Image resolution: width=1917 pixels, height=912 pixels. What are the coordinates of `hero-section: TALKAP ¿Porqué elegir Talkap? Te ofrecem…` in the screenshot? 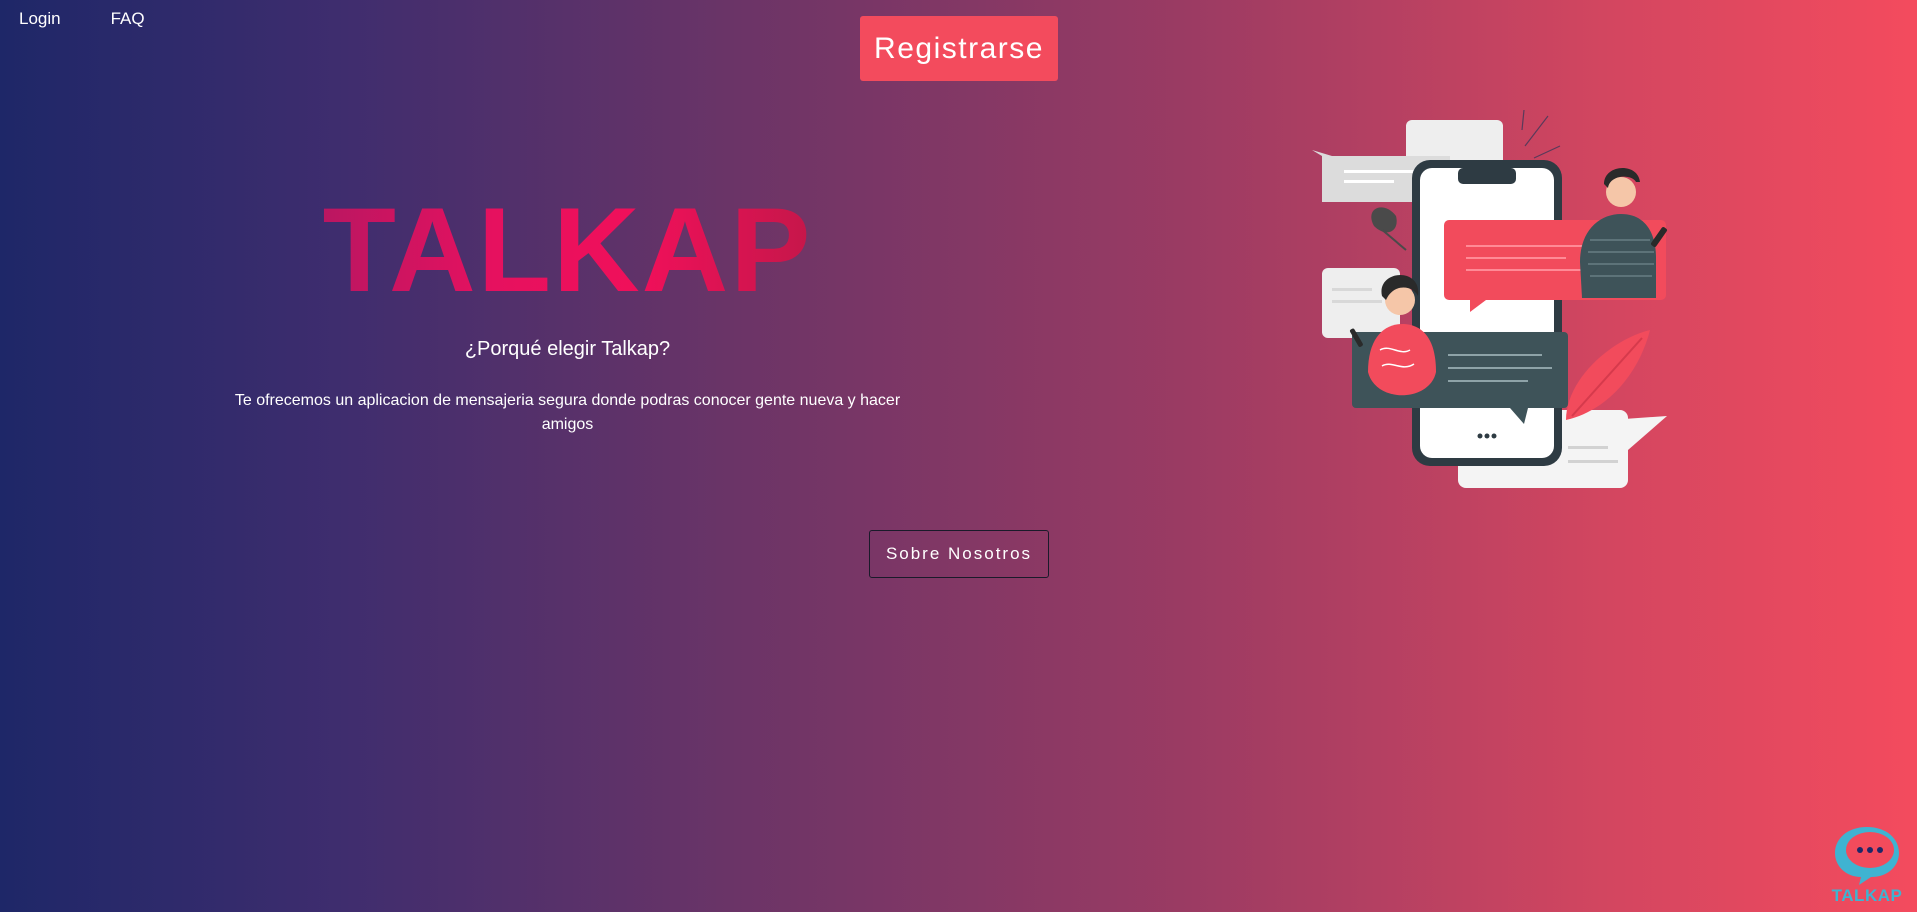 It's located at (567, 306).